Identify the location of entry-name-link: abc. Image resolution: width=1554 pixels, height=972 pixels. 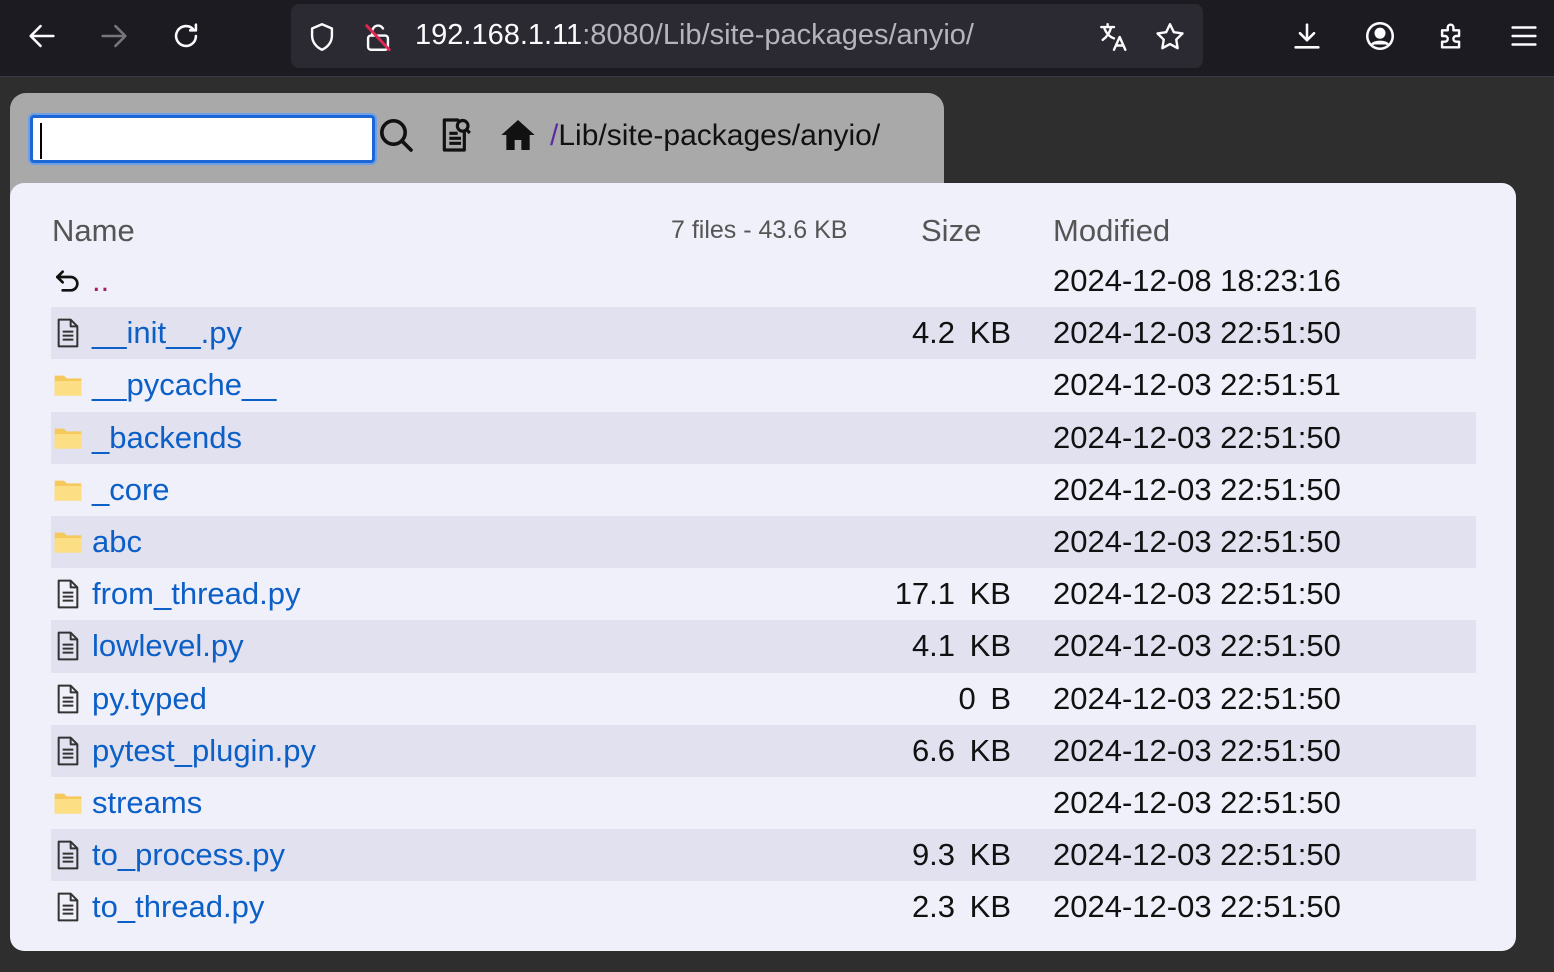
(117, 542).